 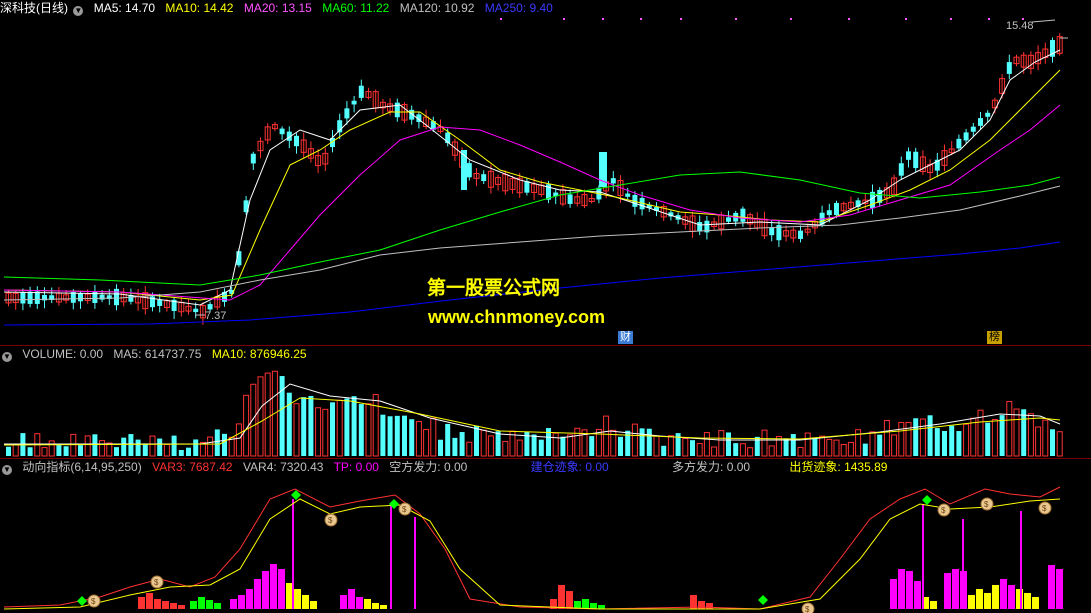 What do you see at coordinates (494, 288) in the screenshot?
I see `watermark-title: 第一股票公式网` at bounding box center [494, 288].